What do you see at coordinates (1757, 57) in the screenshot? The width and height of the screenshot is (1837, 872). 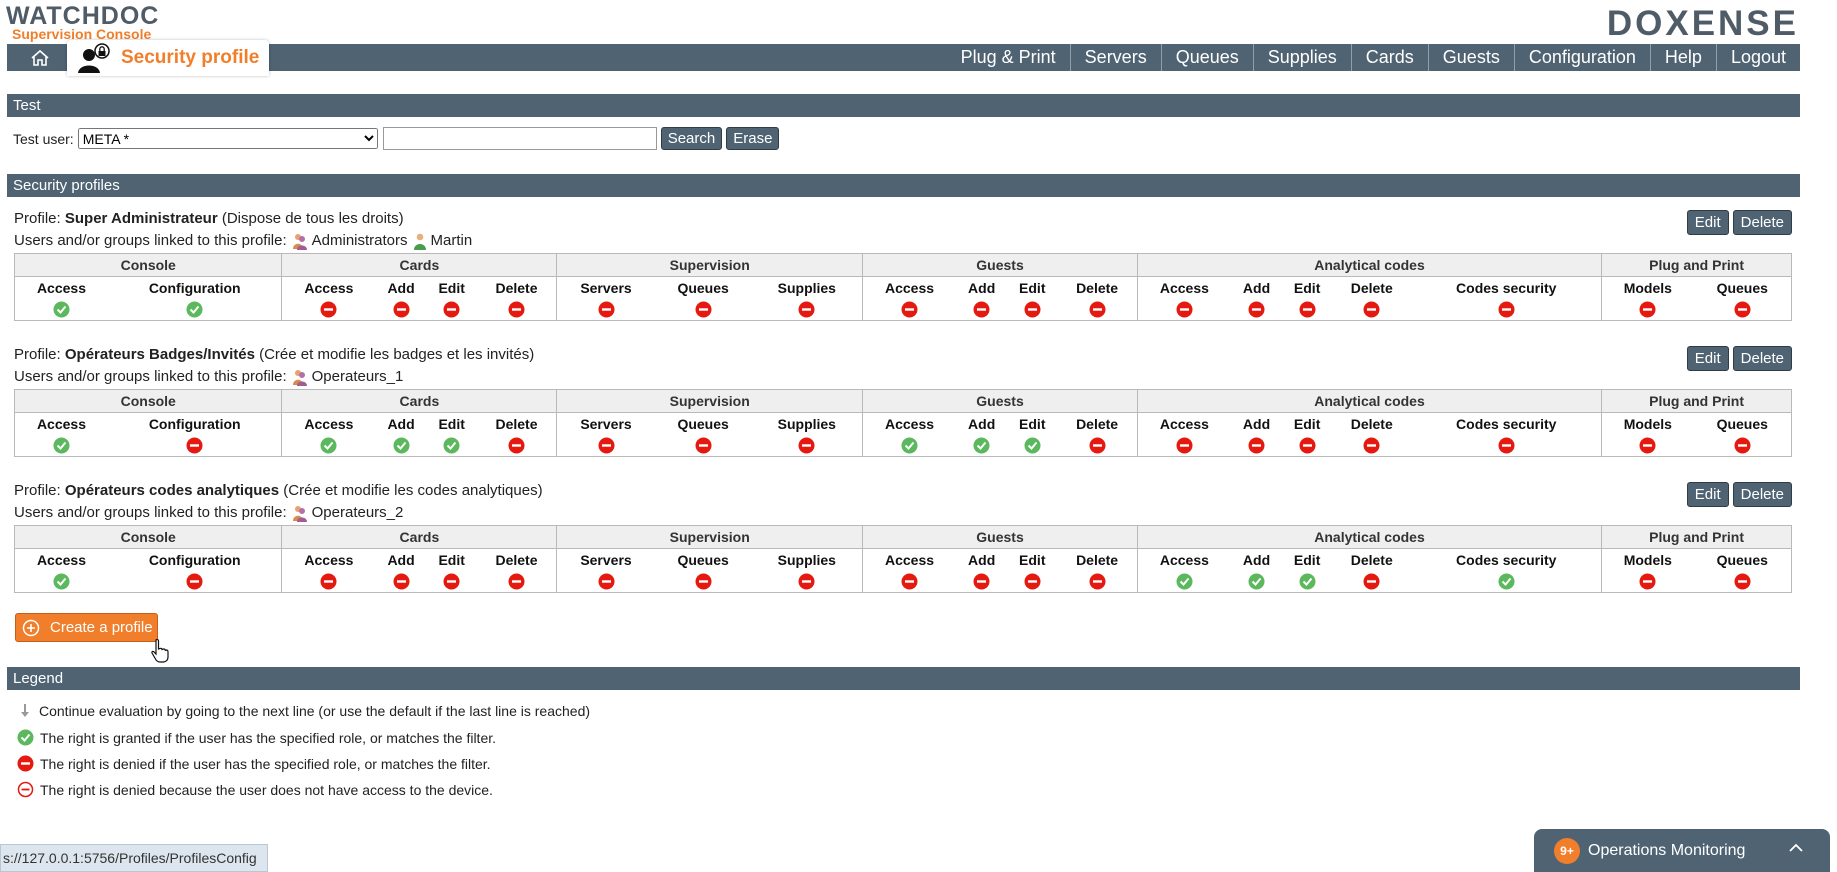 I see `nav-logout: Logout` at bounding box center [1757, 57].